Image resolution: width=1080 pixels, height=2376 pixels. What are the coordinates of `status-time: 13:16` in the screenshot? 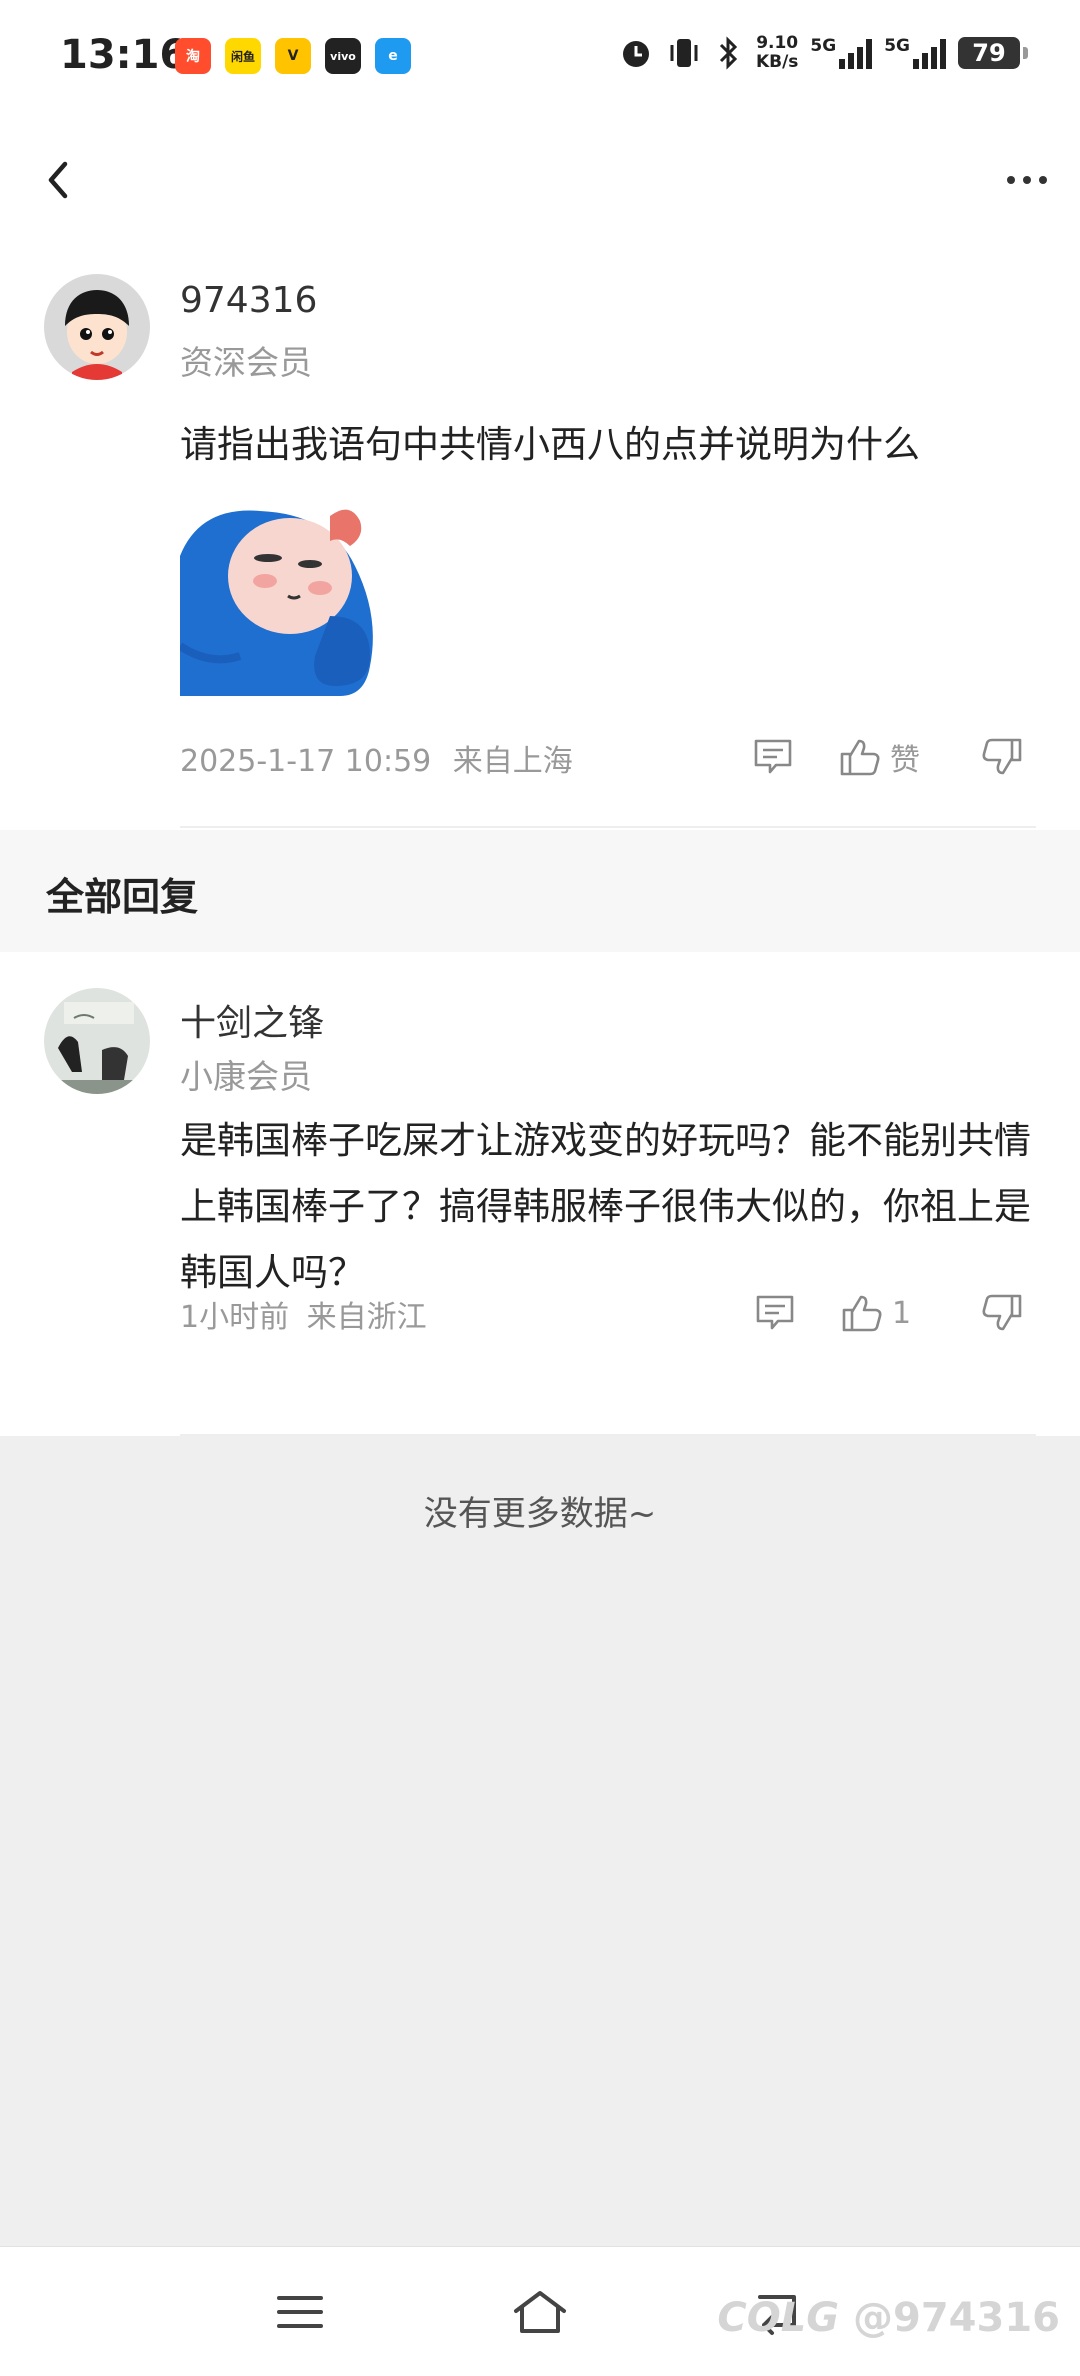 It's located at (124, 55).